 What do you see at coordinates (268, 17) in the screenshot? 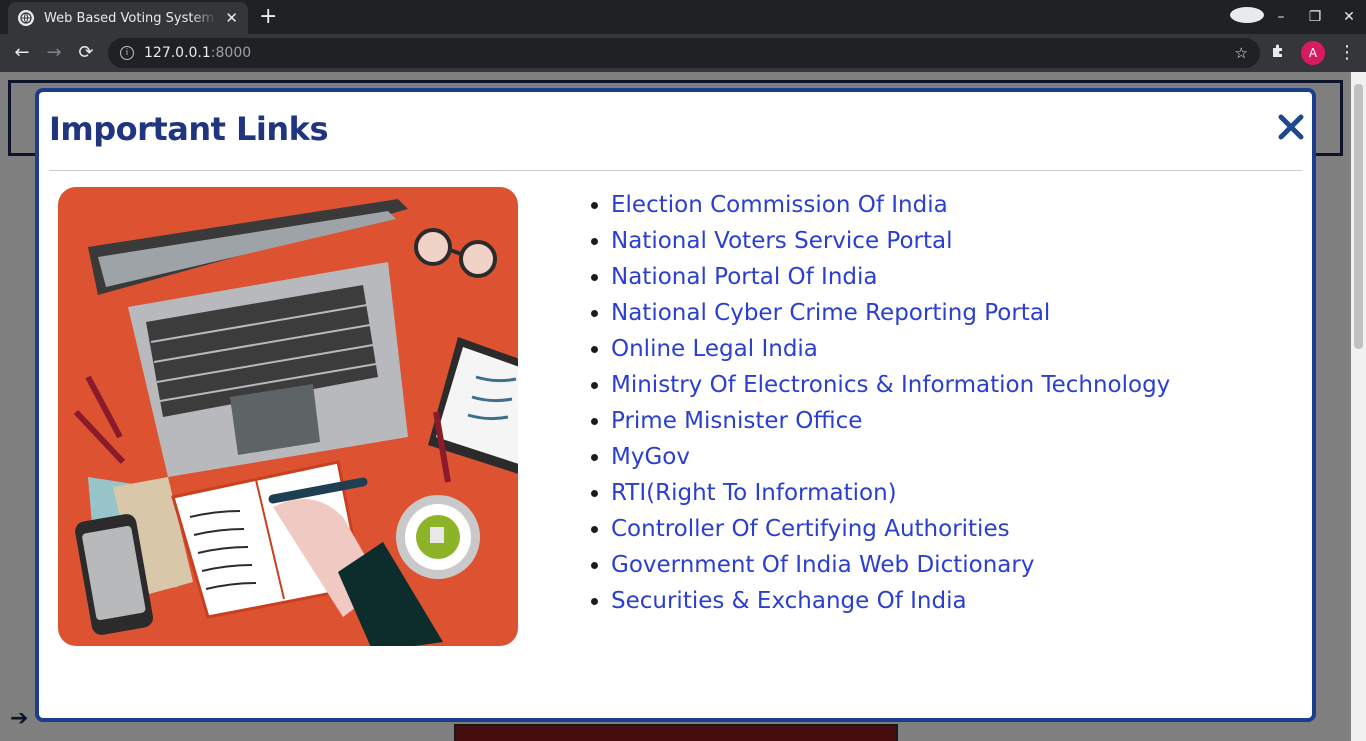
I see `new-tab-button: +` at bounding box center [268, 17].